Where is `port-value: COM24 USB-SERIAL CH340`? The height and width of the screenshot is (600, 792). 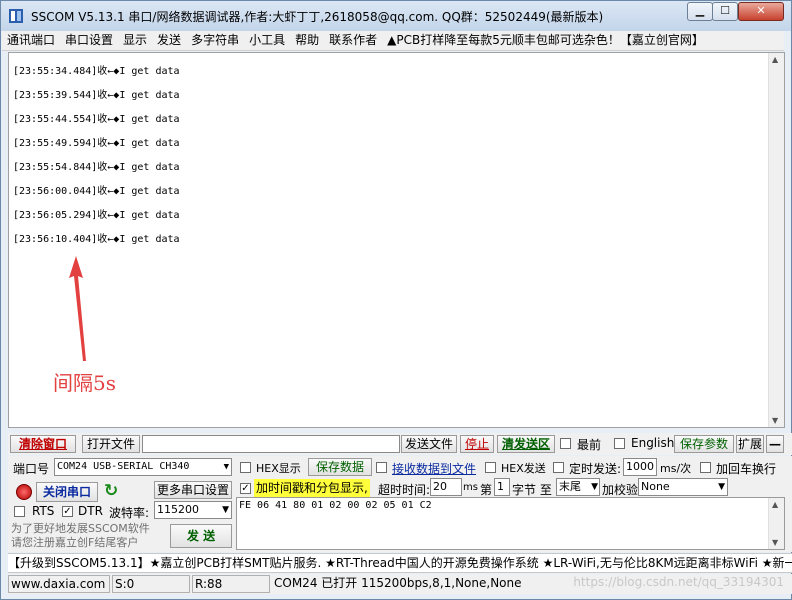
port-value: COM24 USB-SERIAL CH340 is located at coordinates (123, 466).